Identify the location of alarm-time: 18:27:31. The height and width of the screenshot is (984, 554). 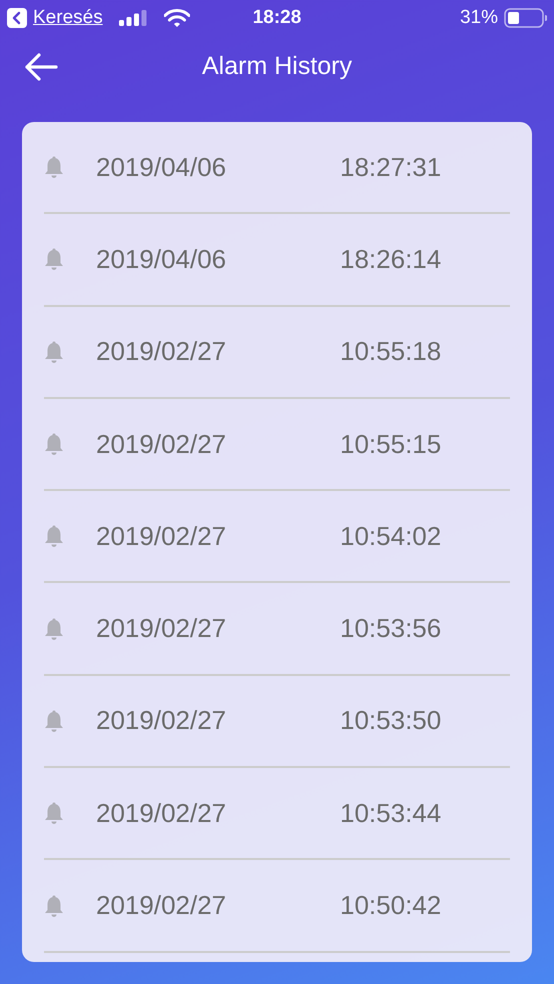
(391, 167).